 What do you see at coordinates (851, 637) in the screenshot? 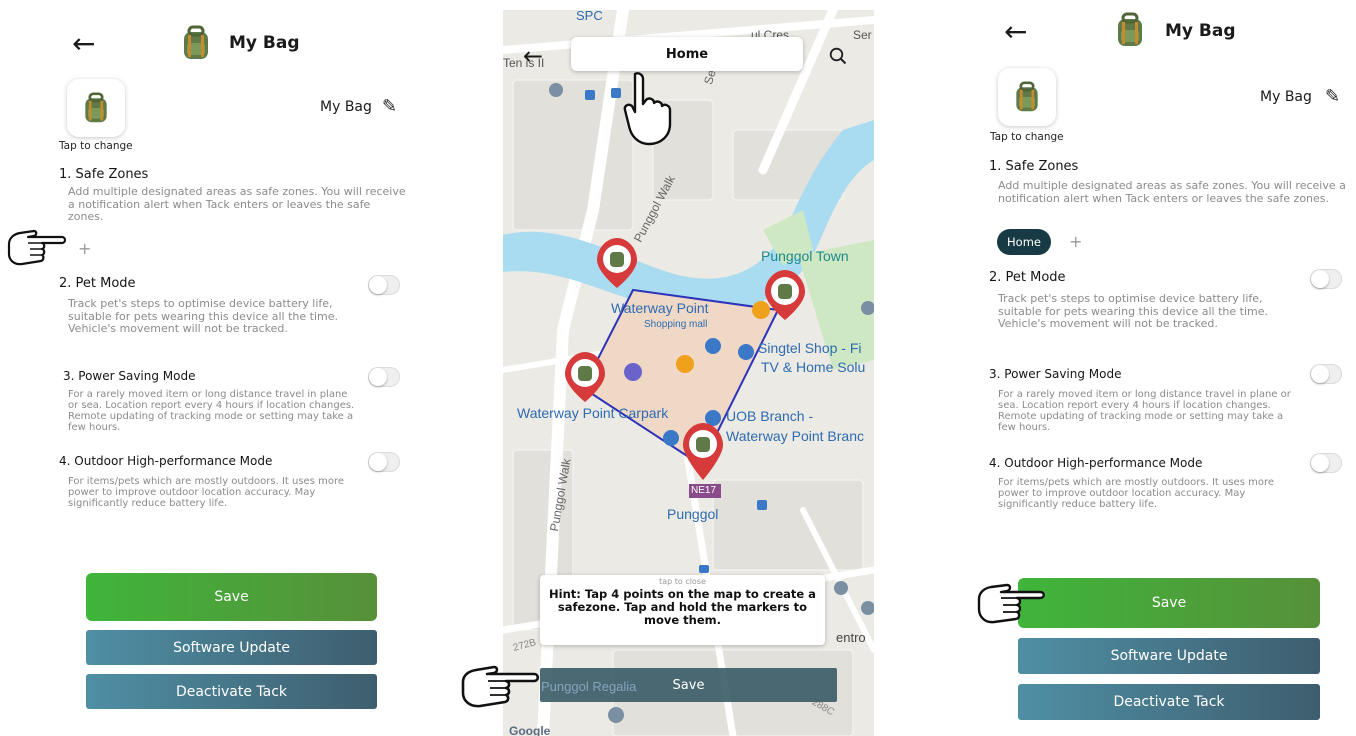
I see `map-label-centro: entro` at bounding box center [851, 637].